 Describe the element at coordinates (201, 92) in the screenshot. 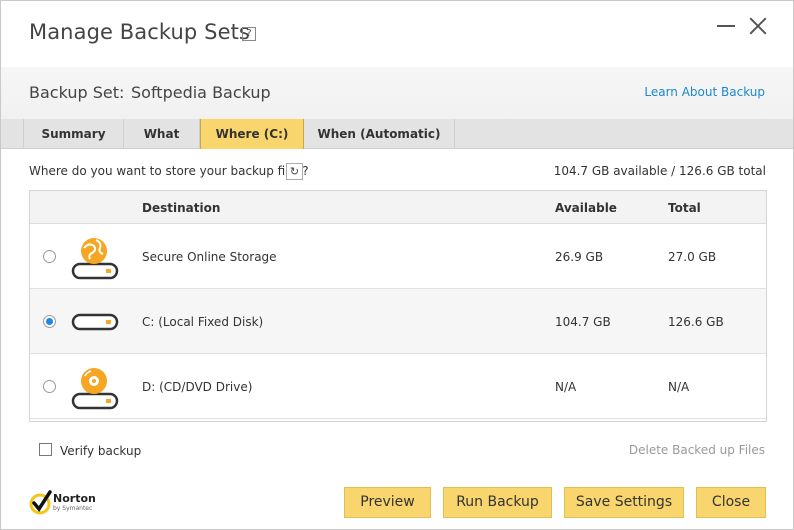

I see `backup-set-name: Softpedia Backup` at that location.